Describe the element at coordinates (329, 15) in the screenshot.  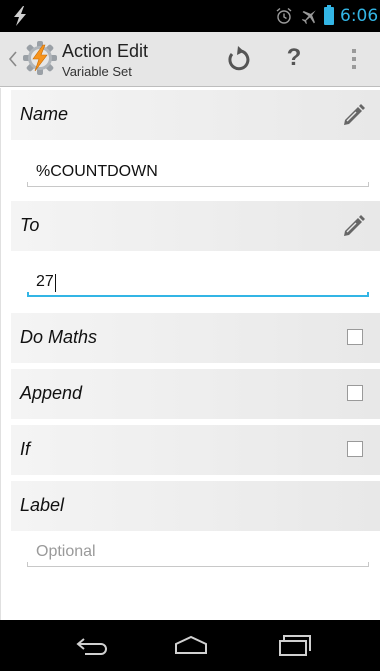
I see `battery-icon` at that location.